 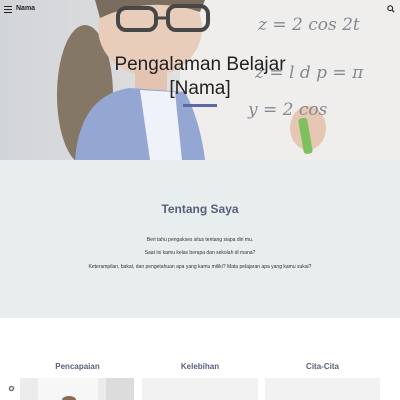 I want to click on pencapaian-image, so click(x=77, y=389).